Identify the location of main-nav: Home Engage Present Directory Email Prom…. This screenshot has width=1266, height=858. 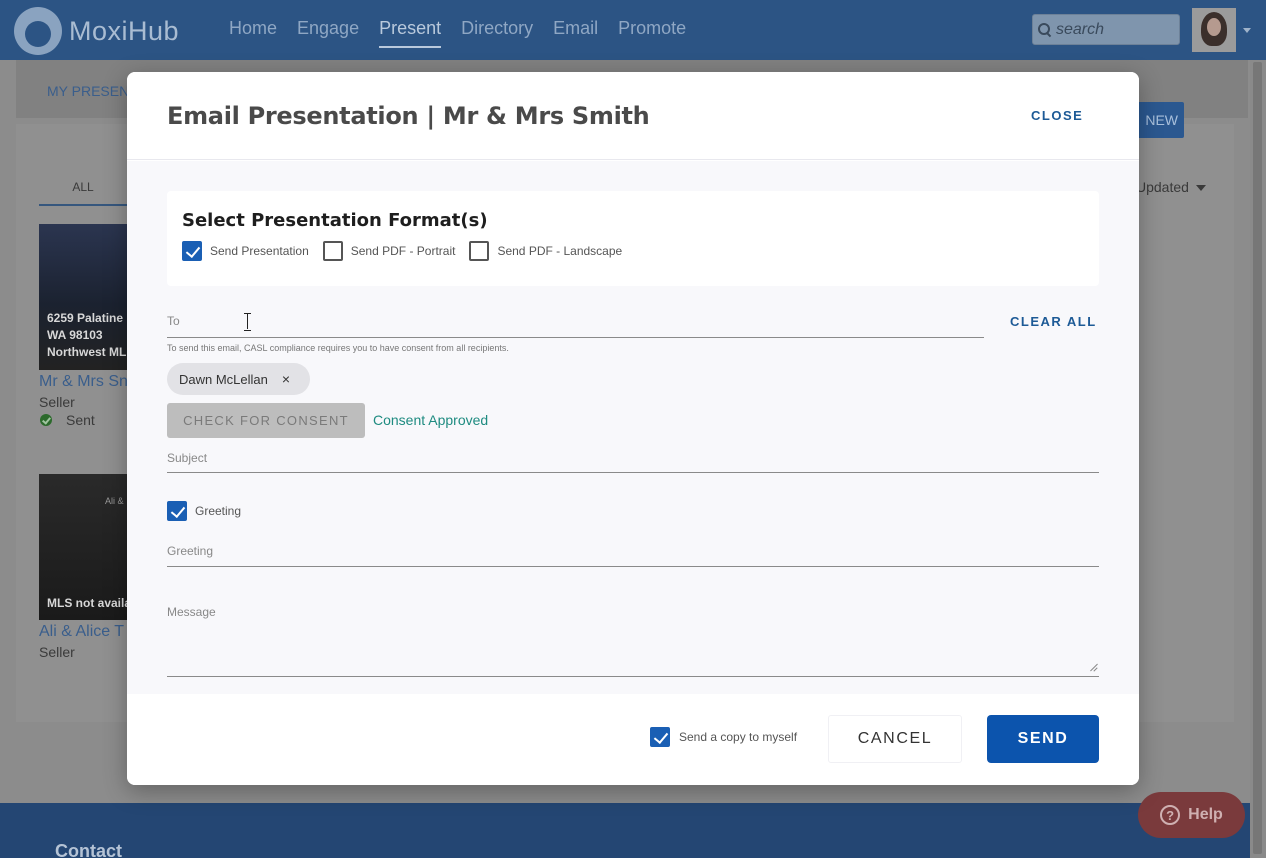
(467, 33).